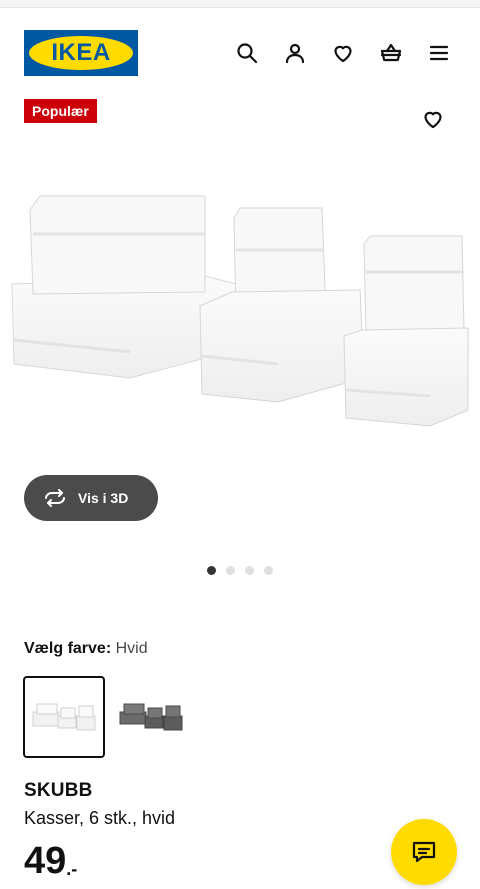 The image size is (480, 889). I want to click on view-in-3d-label: Vis i 3D, so click(103, 498).